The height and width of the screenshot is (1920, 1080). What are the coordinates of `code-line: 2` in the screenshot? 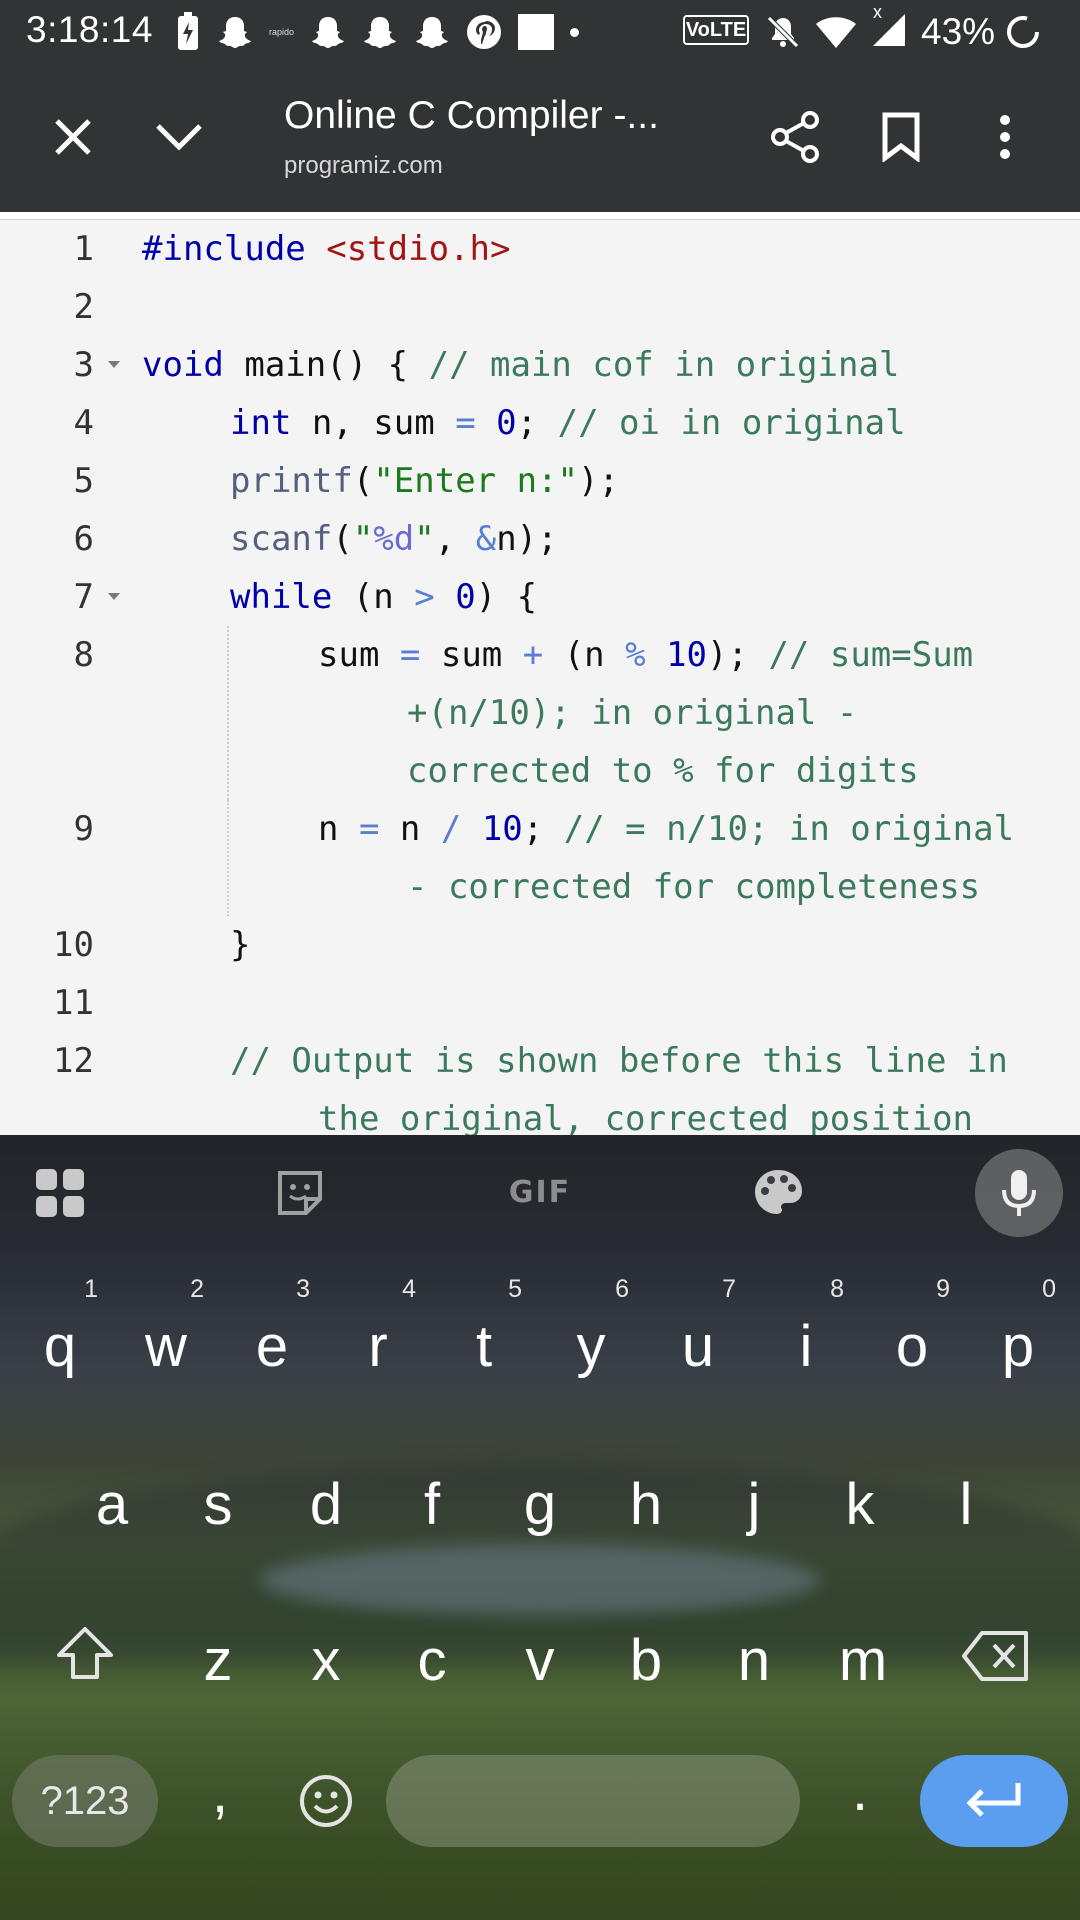 It's located at (540, 307).